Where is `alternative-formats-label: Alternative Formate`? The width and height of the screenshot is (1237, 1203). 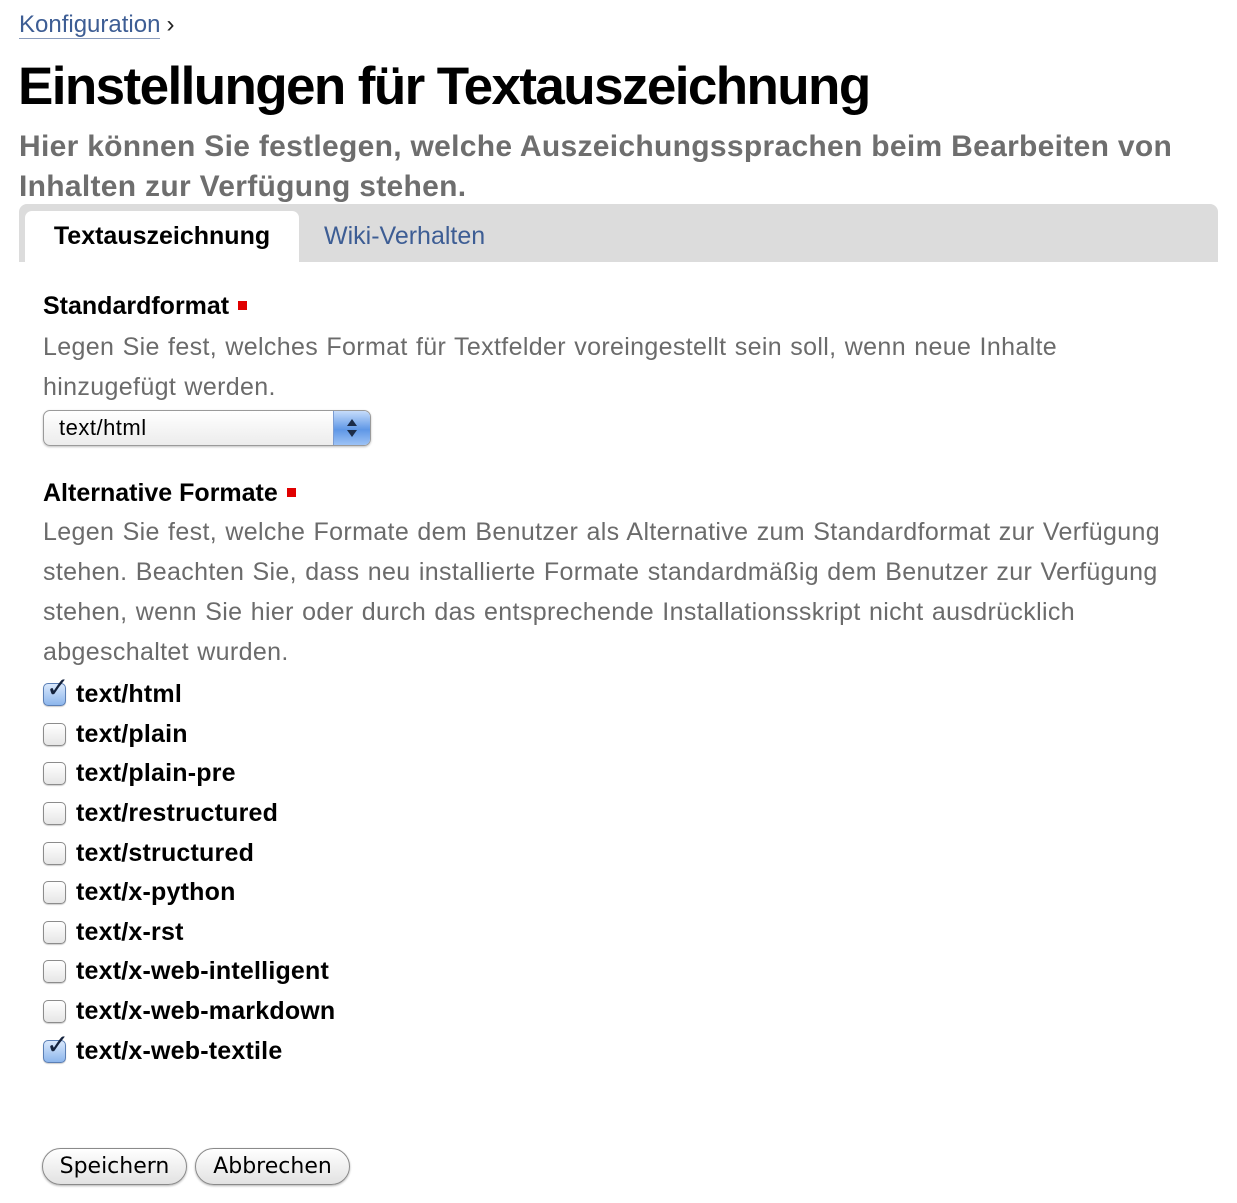
alternative-formats-label: Alternative Formate is located at coordinates (169, 493).